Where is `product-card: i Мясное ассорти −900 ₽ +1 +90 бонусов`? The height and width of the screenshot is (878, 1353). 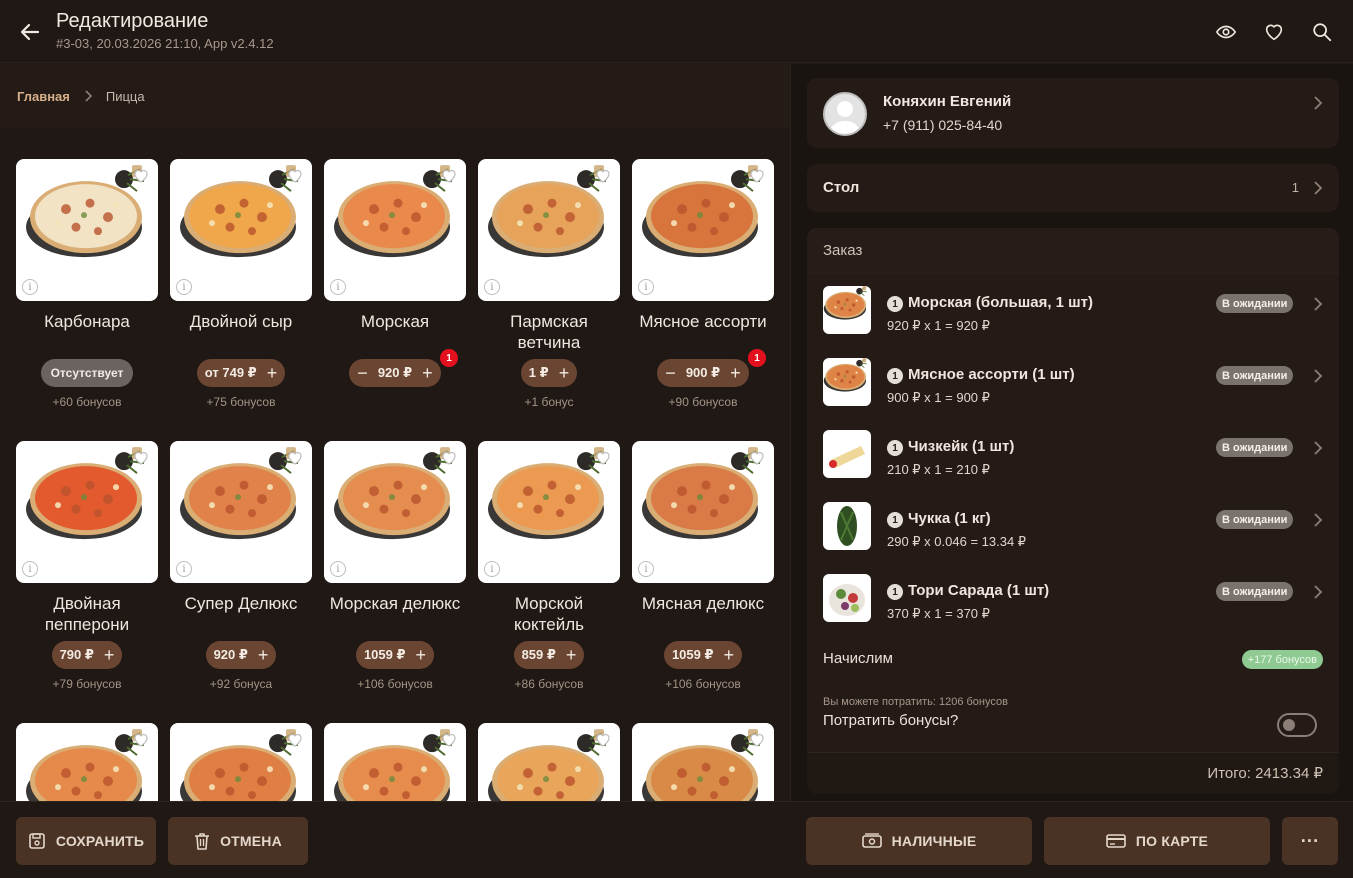
product-card: i Мясное ассорти −900 ₽ +1 +90 бонусов is located at coordinates (703, 284).